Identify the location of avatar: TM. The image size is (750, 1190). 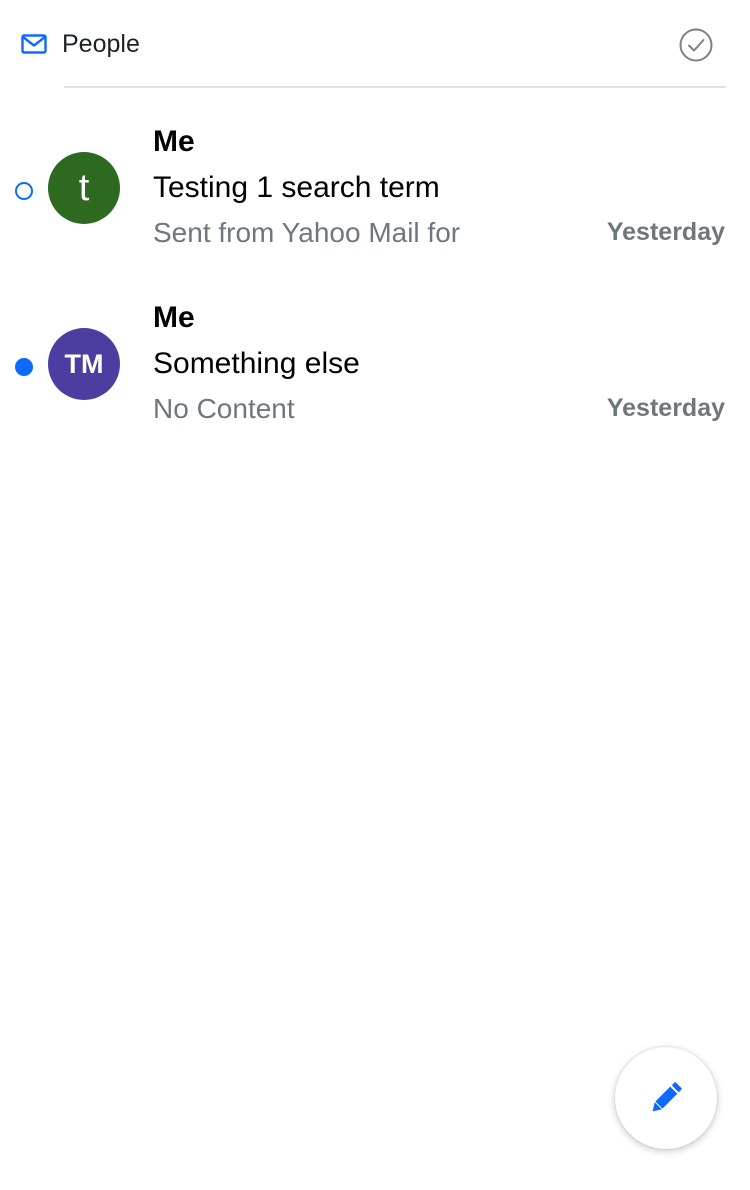
(84, 364).